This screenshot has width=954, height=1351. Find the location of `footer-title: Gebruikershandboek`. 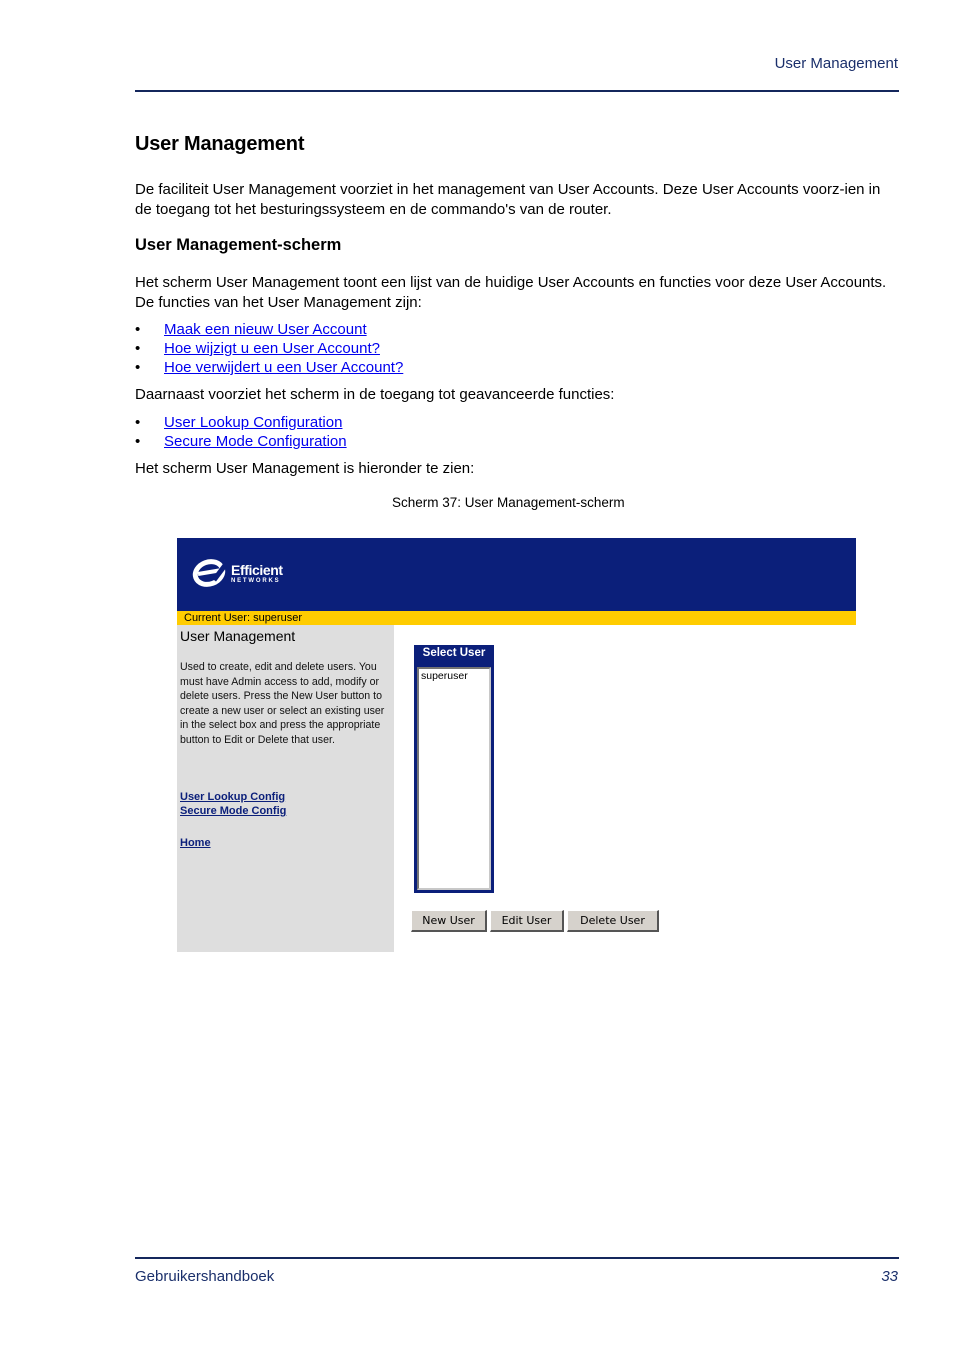

footer-title: Gebruikershandboek is located at coordinates (205, 1276).